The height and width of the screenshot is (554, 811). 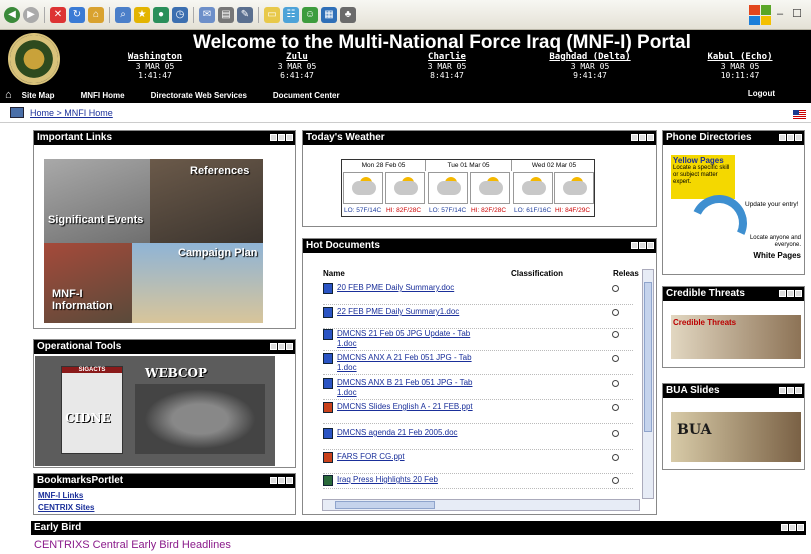 What do you see at coordinates (412, 480) in the screenshot?
I see `document-link: Iraq Press Highlights 20 Feb` at bounding box center [412, 480].